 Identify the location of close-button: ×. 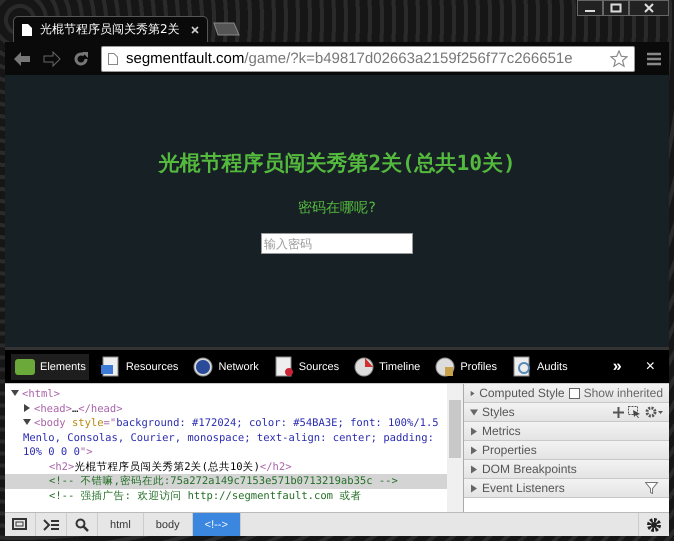
(650, 367).